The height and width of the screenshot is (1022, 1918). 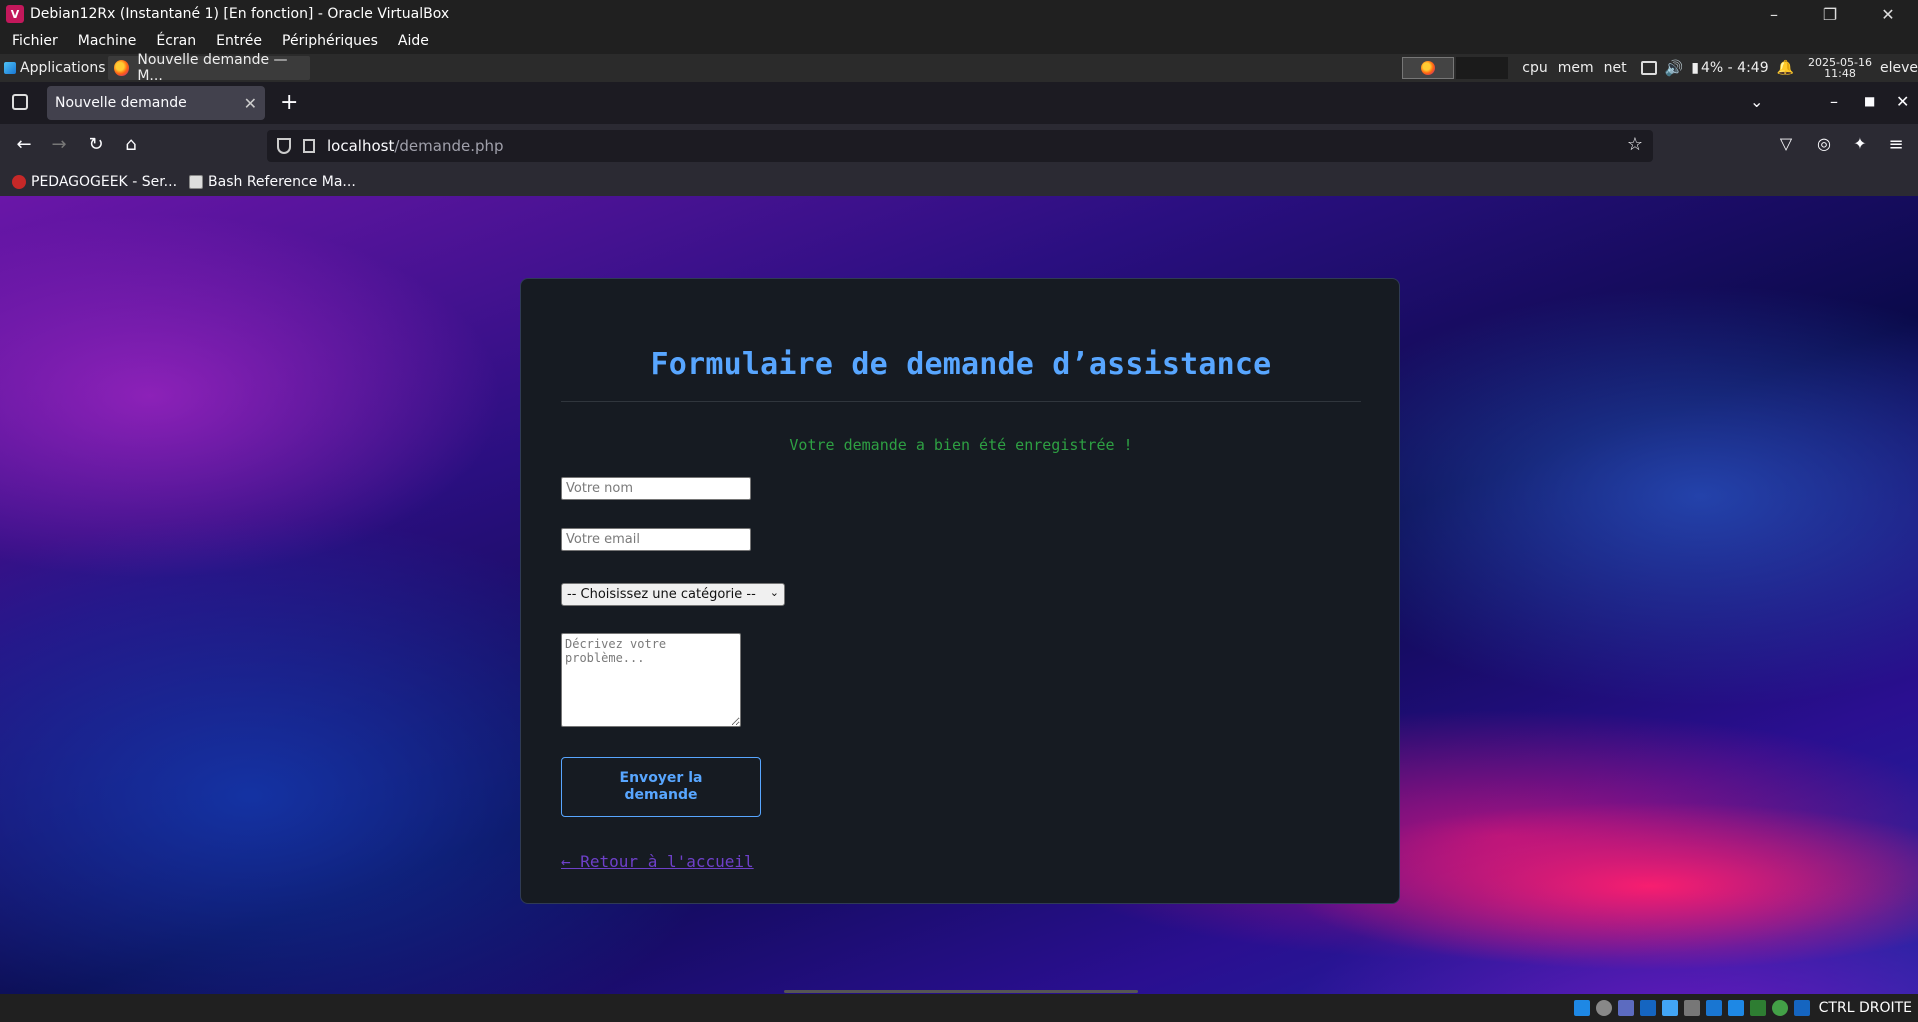 What do you see at coordinates (959, 103) in the screenshot?
I see `browser-tab-strip: Nouvelle demande ✕ + ⌄ – ■ ✕` at bounding box center [959, 103].